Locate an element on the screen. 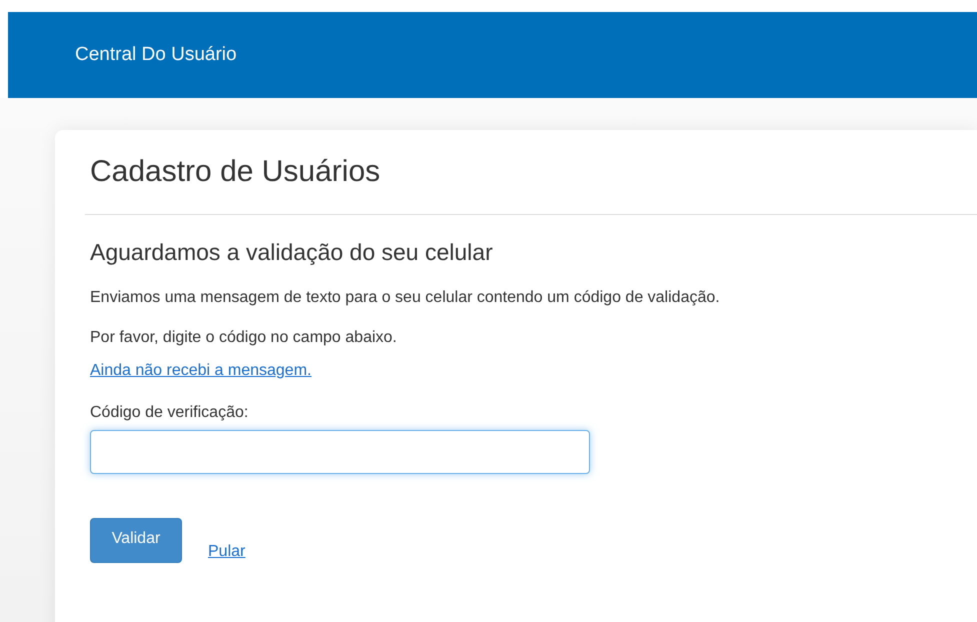  section-heading: Aguardamos a validação do seu celular is located at coordinates (291, 252).